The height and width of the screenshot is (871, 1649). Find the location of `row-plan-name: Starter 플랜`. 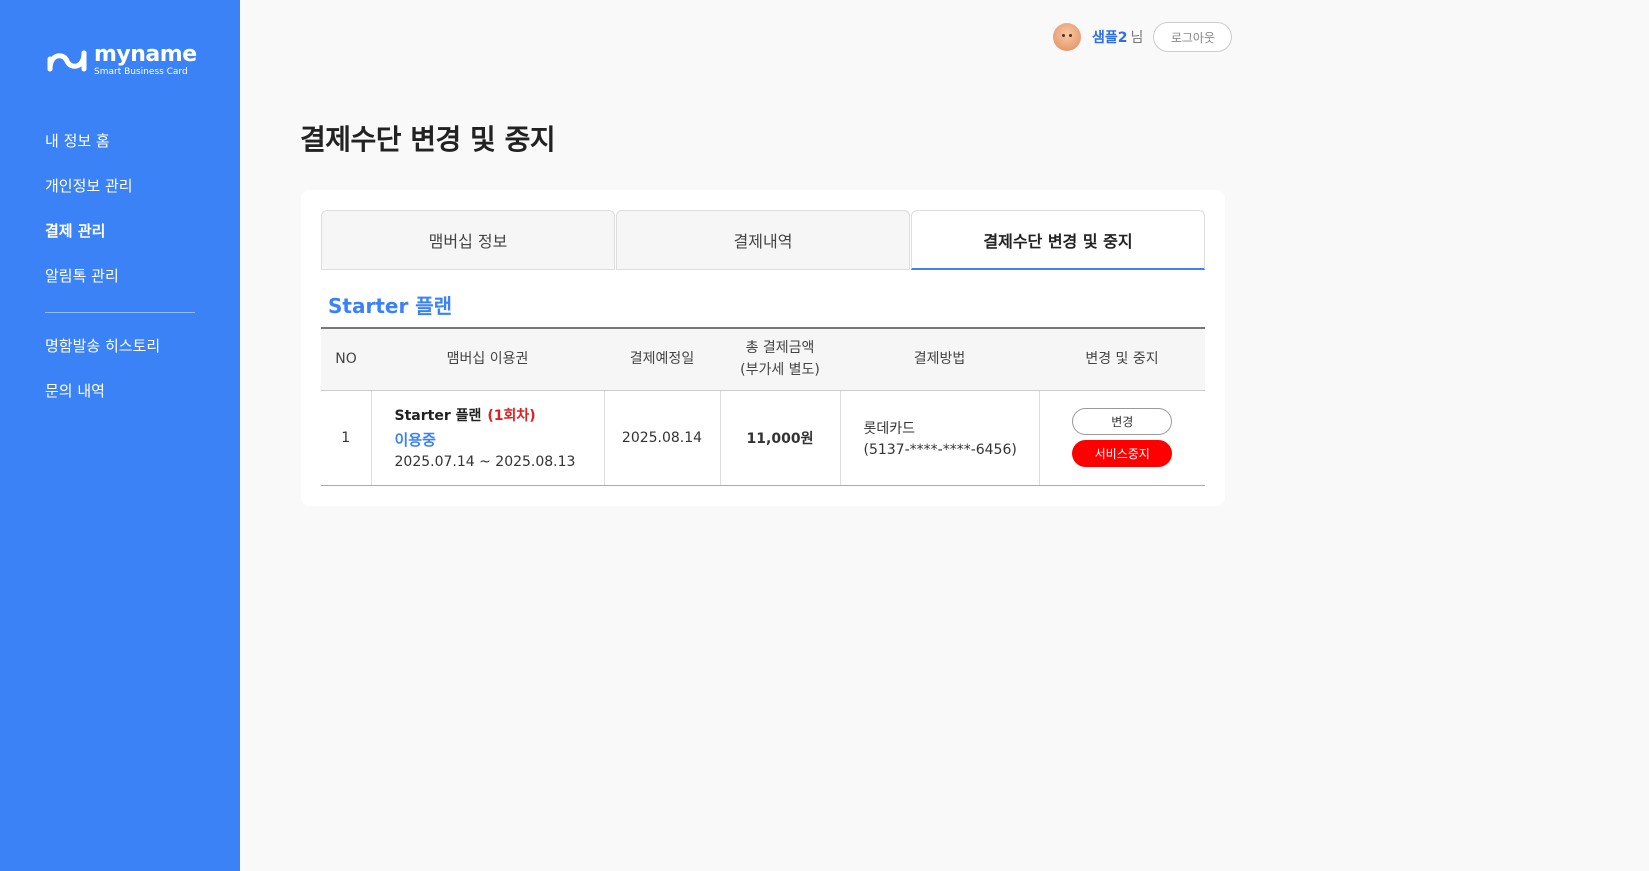

row-plan-name: Starter 플랜 is located at coordinates (438, 416).